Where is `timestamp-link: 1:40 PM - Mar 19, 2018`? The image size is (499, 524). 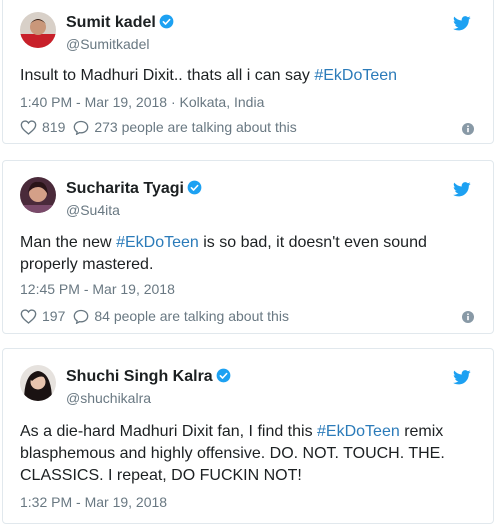
timestamp-link: 1:40 PM - Mar 19, 2018 is located at coordinates (93, 102).